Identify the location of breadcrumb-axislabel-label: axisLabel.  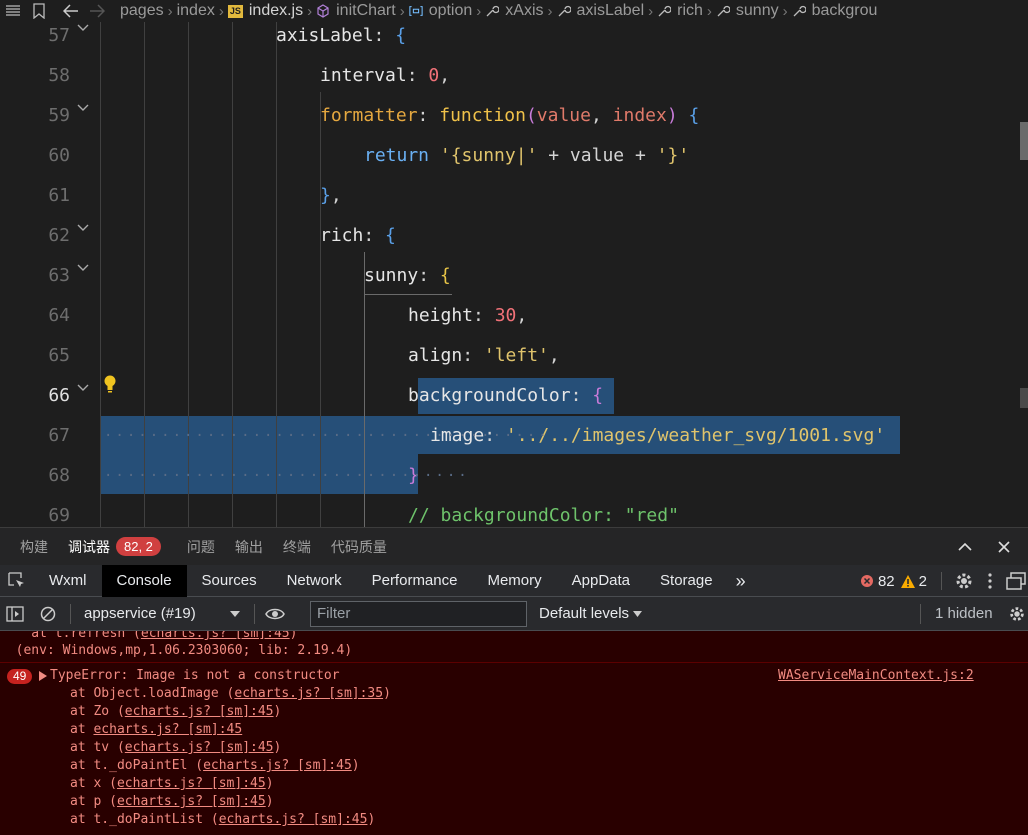
(610, 10).